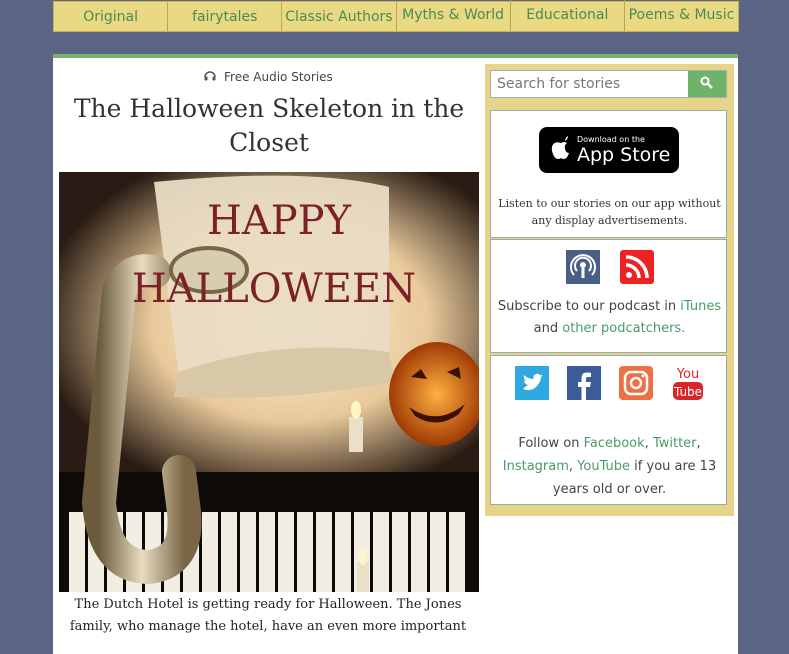 Image resolution: width=789 pixels, height=654 pixels. Describe the element at coordinates (589, 84) in the screenshot. I see `search-input` at that location.